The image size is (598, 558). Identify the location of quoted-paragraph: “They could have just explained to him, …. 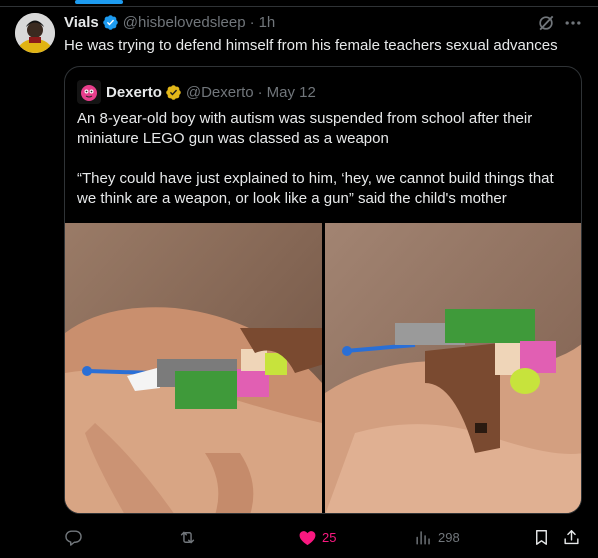
(315, 188).